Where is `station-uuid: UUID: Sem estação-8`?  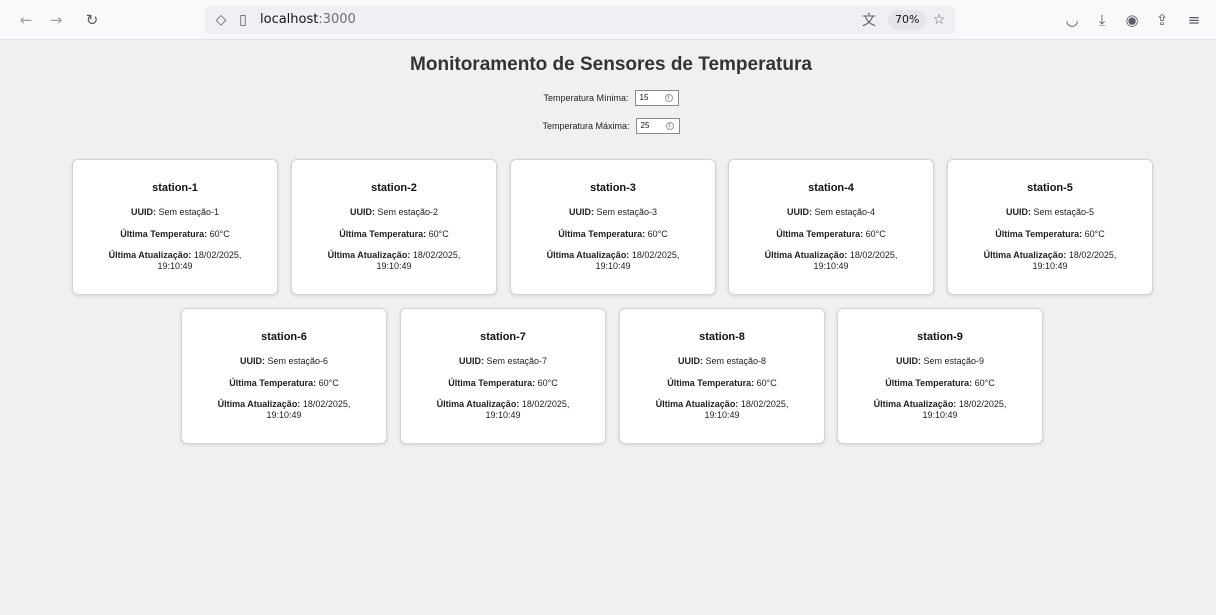
station-uuid: UUID: Sem estação-8 is located at coordinates (722, 361).